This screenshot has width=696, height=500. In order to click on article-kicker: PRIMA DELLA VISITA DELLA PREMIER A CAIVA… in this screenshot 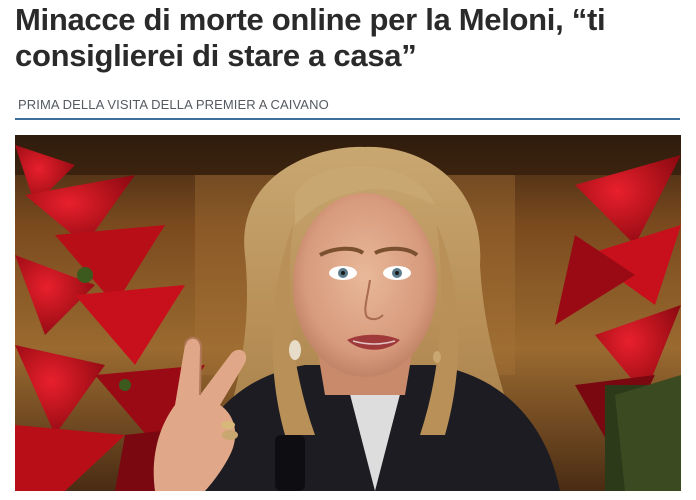, I will do `click(173, 104)`.